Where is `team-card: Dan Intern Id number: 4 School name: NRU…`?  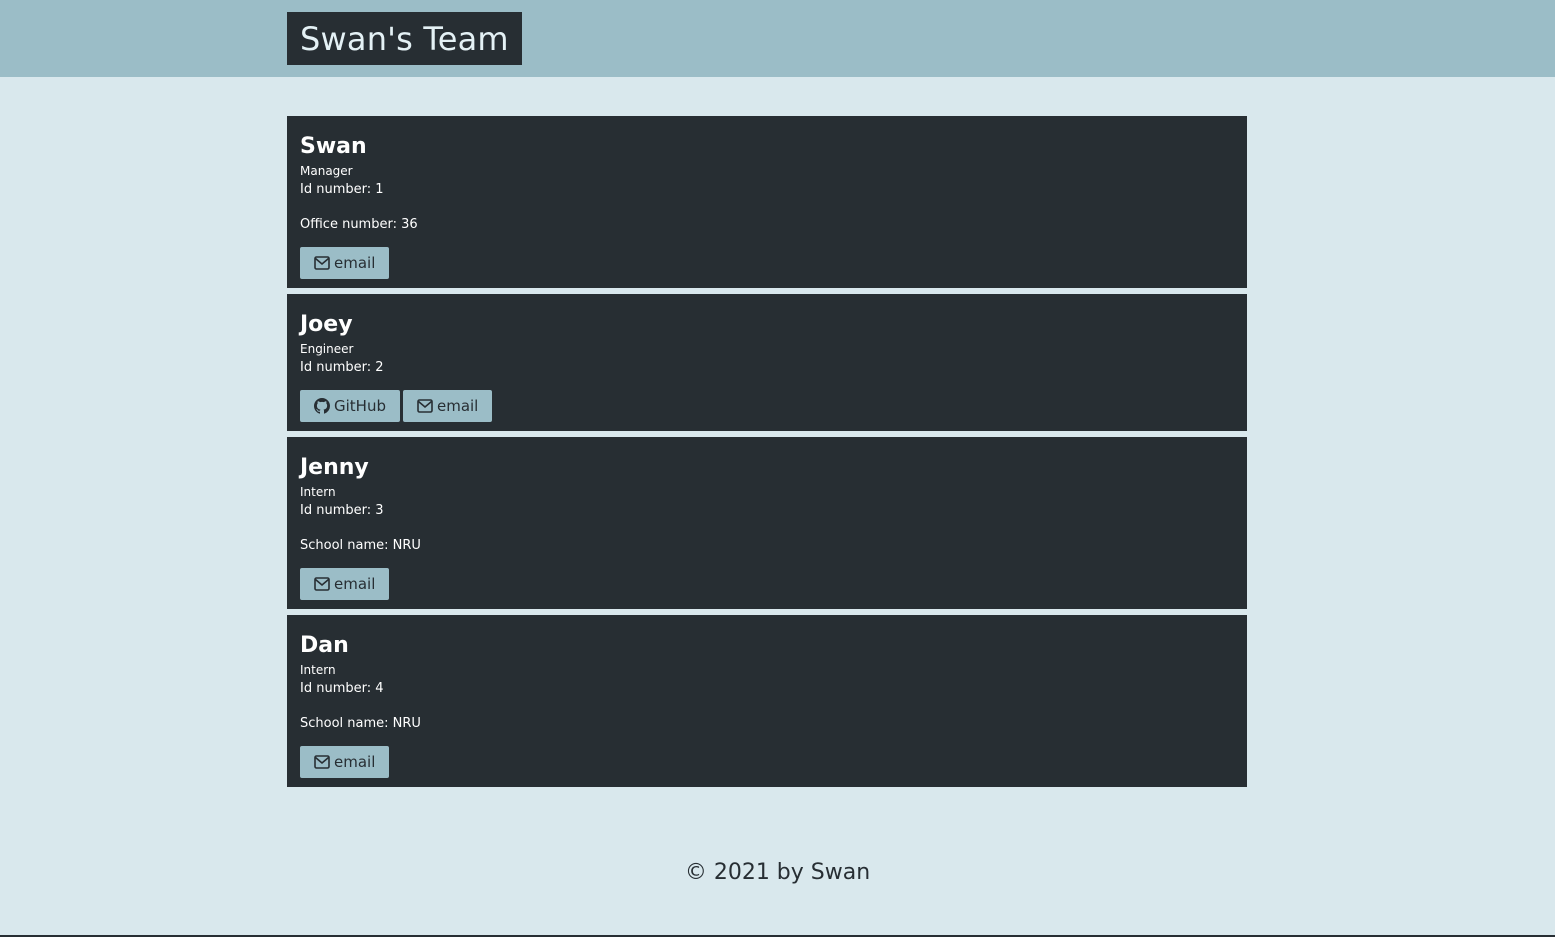 team-card: Dan Intern Id number: 4 School name: NRU… is located at coordinates (767, 701).